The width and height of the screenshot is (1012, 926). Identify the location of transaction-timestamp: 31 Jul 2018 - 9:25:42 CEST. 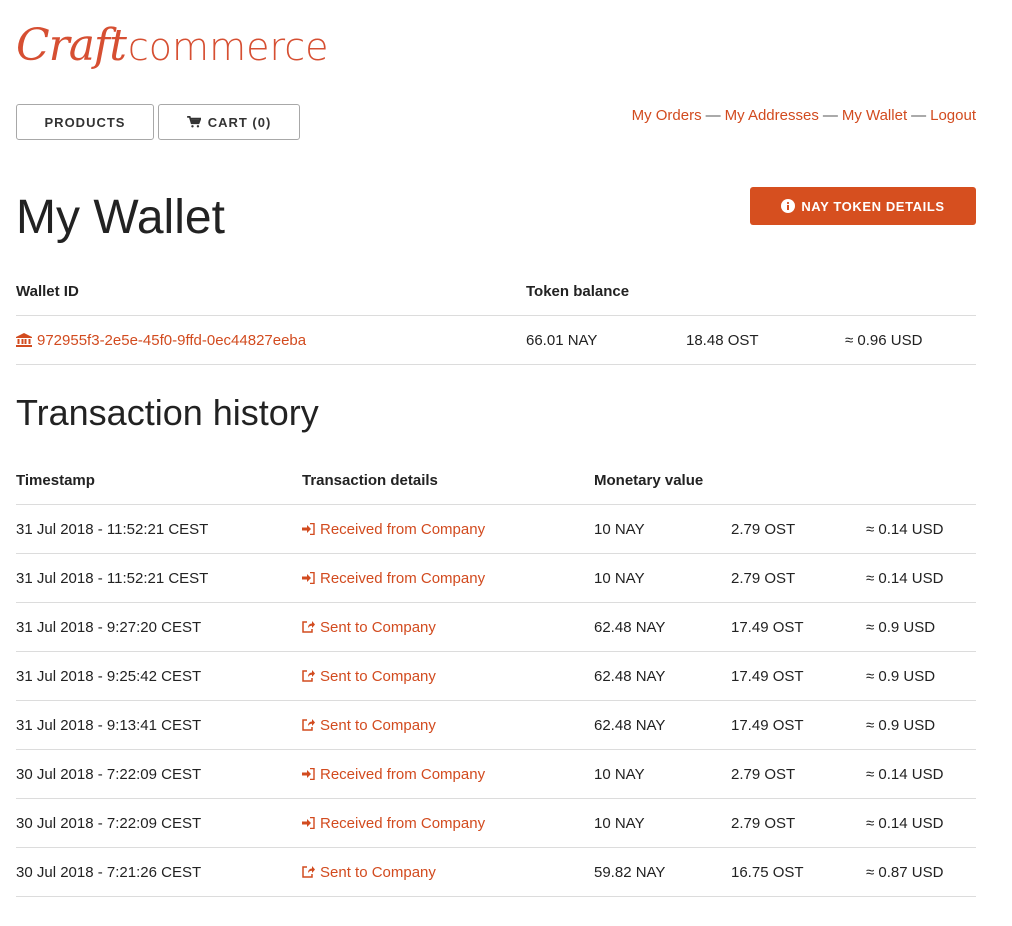
(109, 676).